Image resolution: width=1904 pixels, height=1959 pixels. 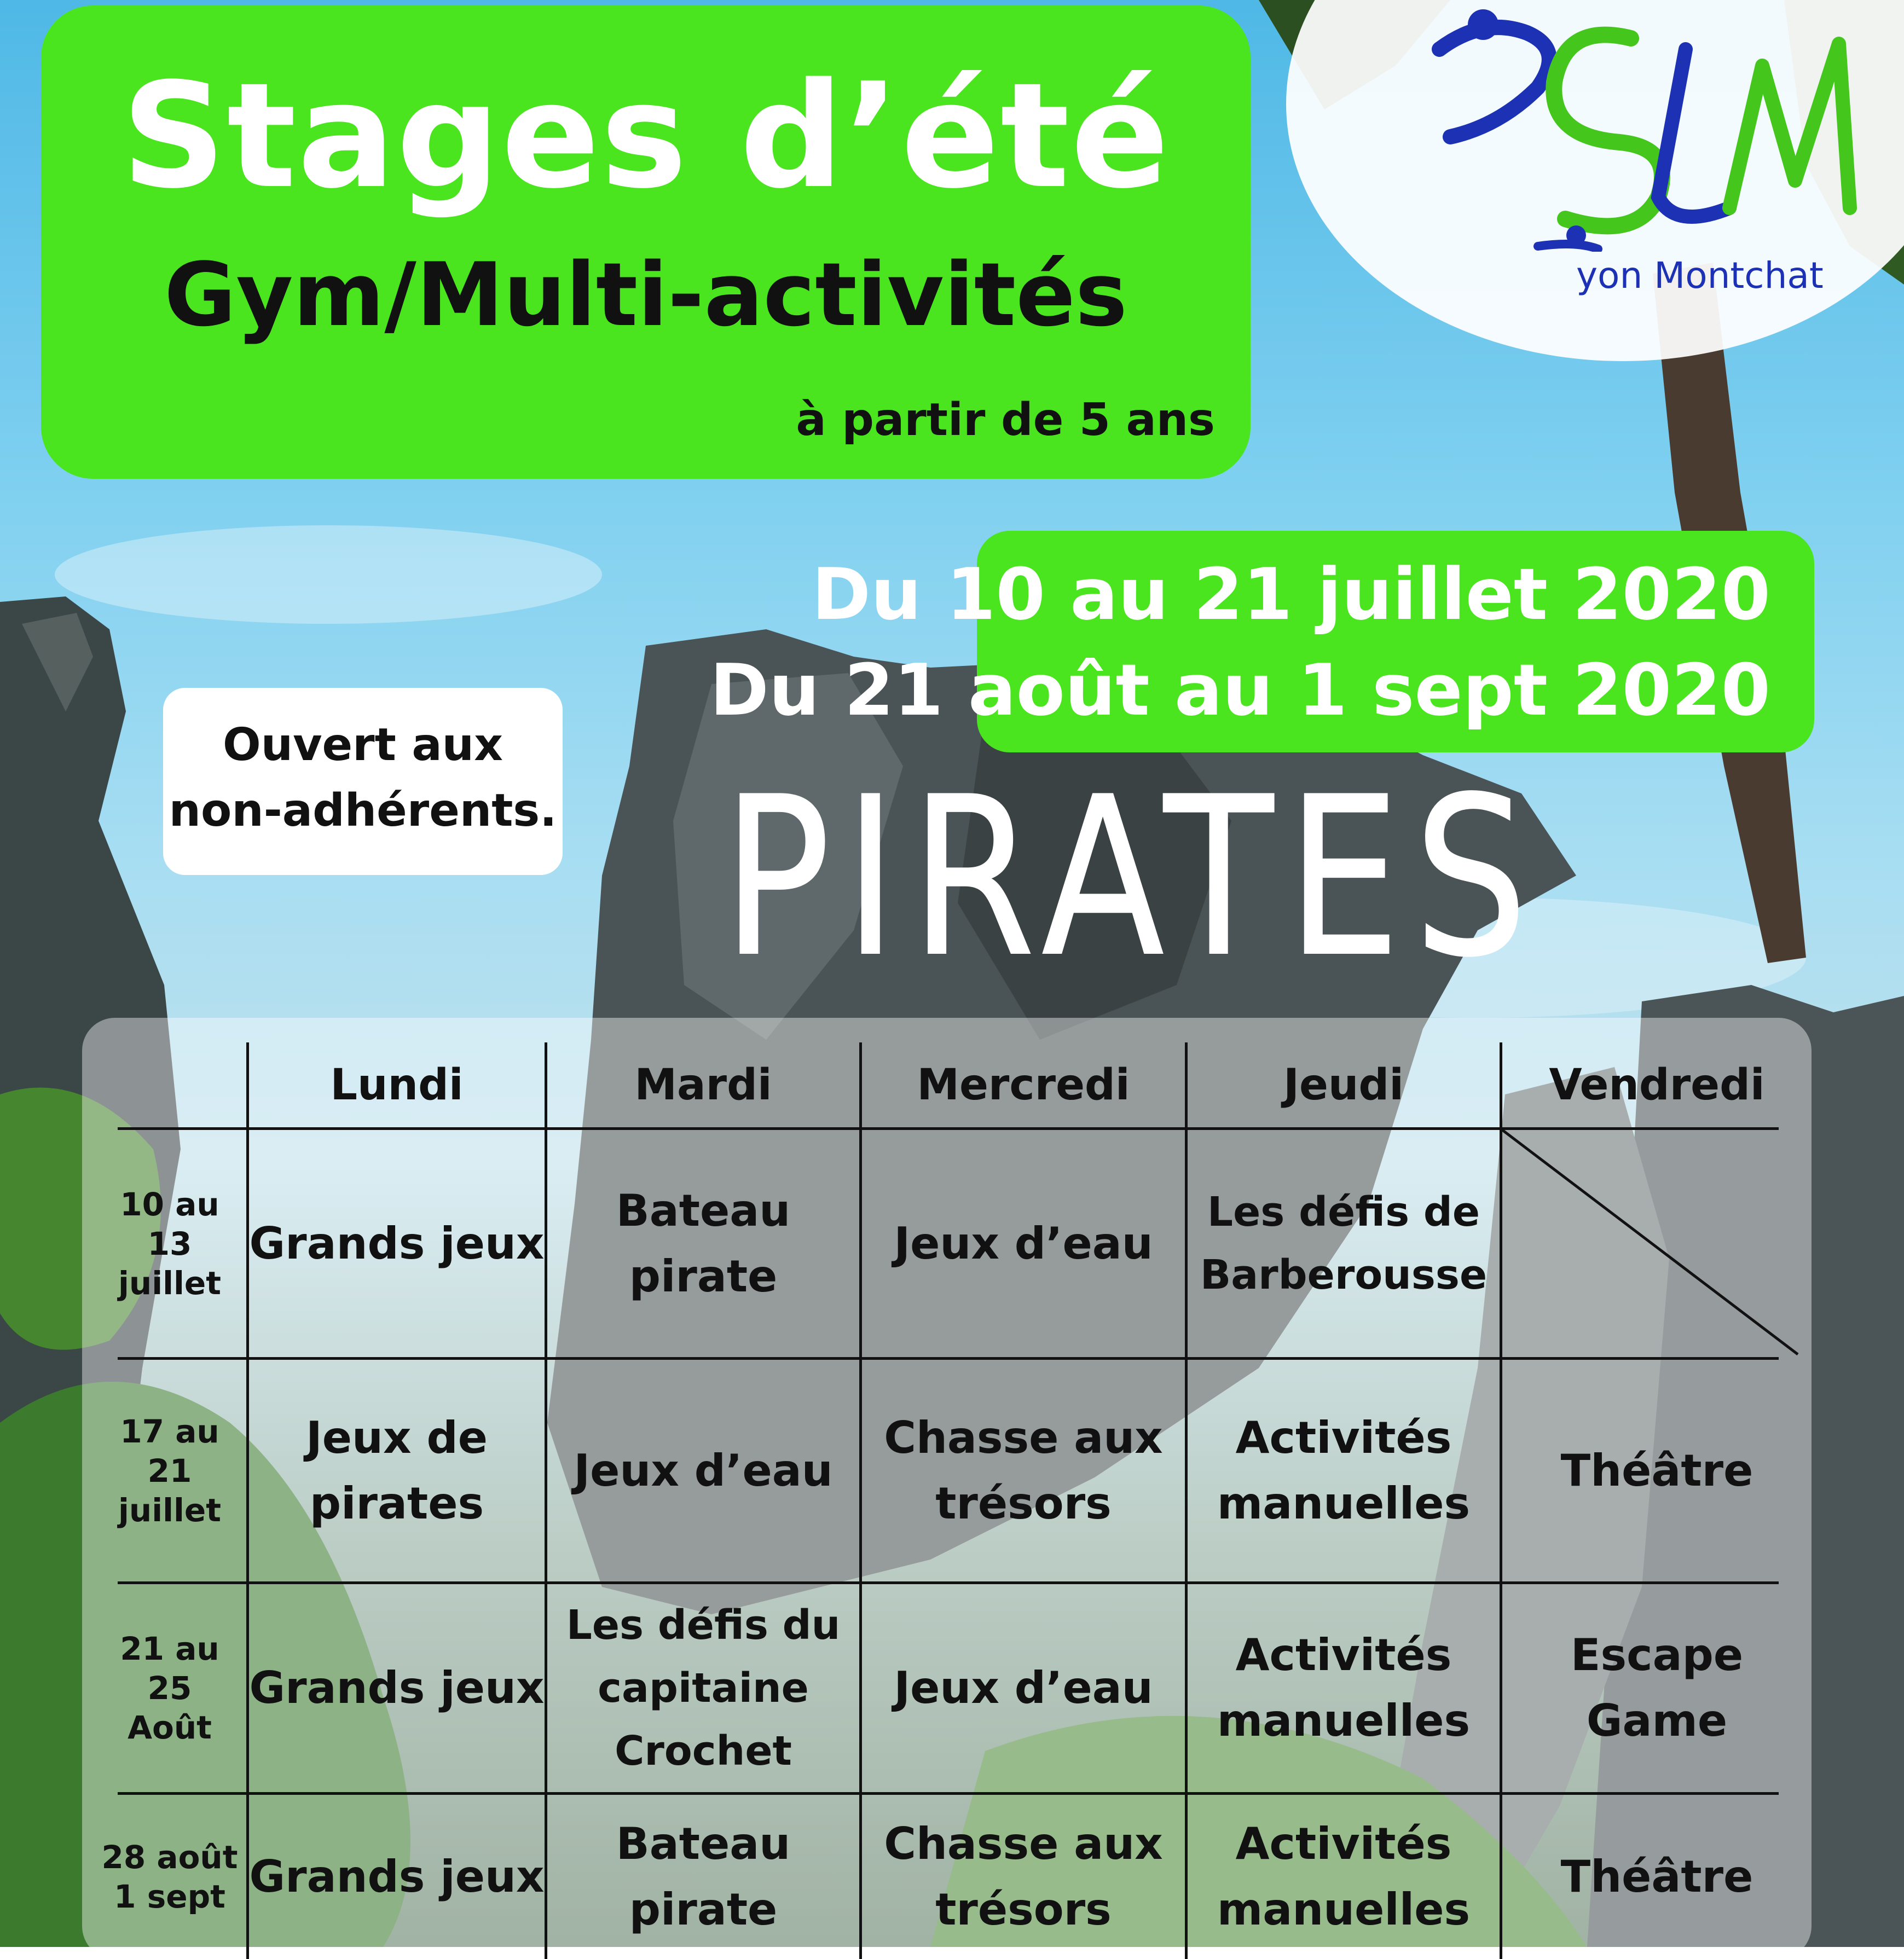 I want to click on open-note-line1: Ouvert aux, so click(x=363, y=745).